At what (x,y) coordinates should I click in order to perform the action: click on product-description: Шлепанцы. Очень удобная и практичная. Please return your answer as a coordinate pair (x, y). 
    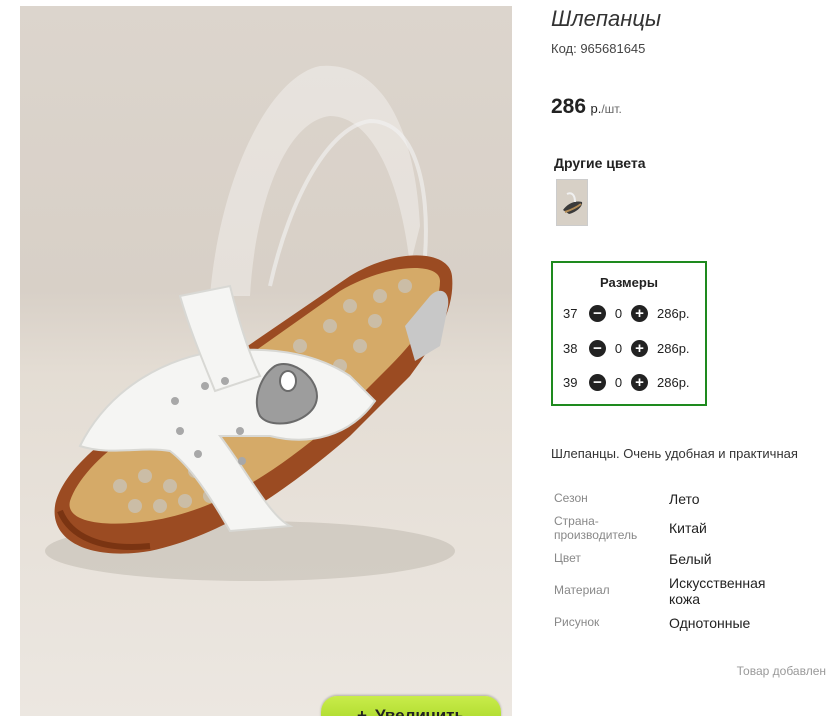
    Looking at the image, I should click on (674, 453).